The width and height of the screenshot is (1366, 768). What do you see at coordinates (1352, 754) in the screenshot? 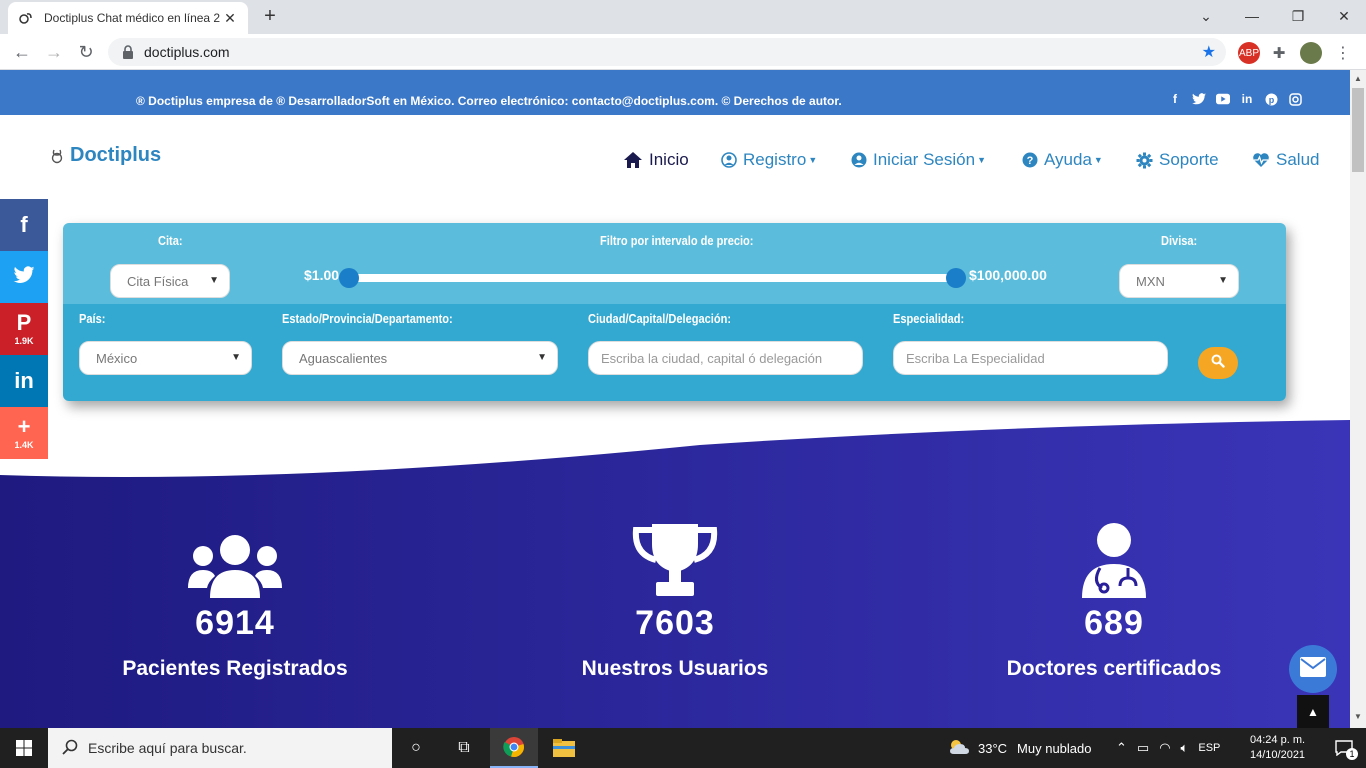
I see `notification-badge: 1` at bounding box center [1352, 754].